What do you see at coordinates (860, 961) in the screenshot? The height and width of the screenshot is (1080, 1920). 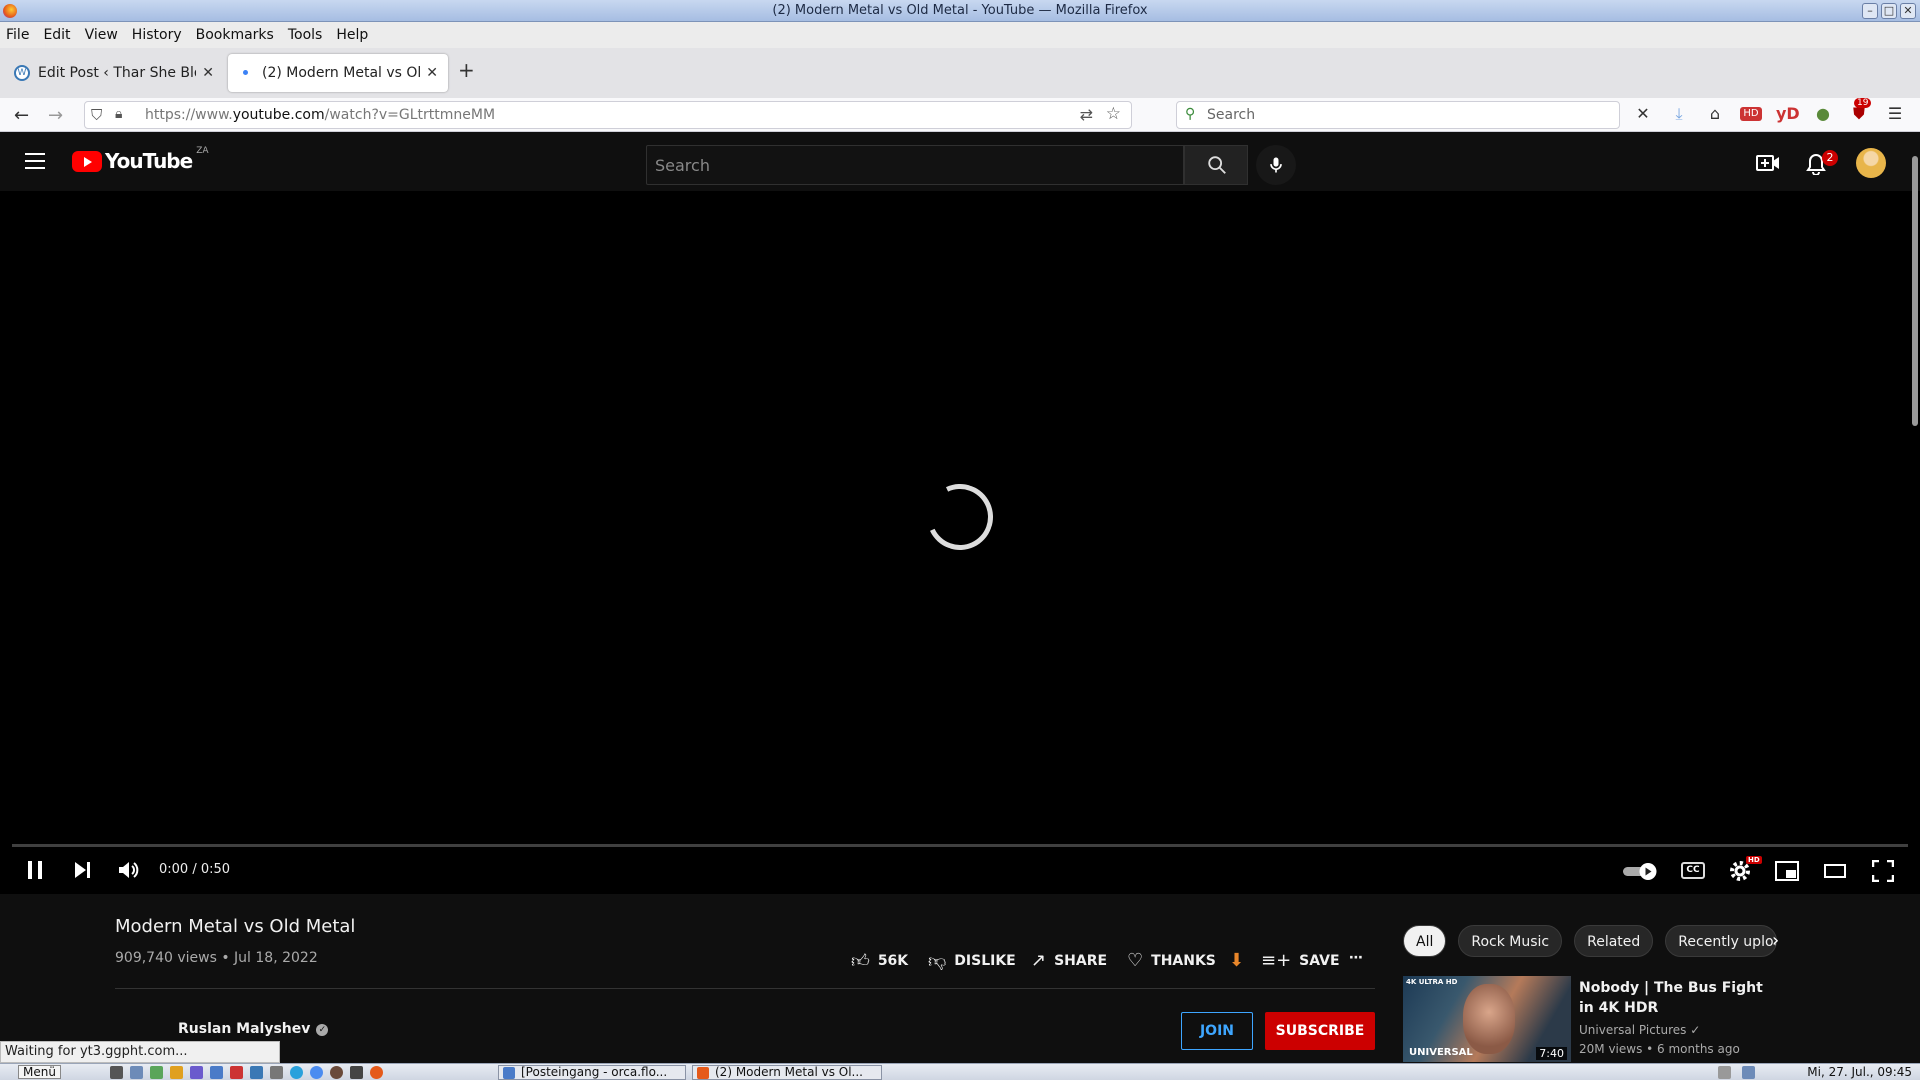 I see `thumbs-up-icon: 👍︎` at bounding box center [860, 961].